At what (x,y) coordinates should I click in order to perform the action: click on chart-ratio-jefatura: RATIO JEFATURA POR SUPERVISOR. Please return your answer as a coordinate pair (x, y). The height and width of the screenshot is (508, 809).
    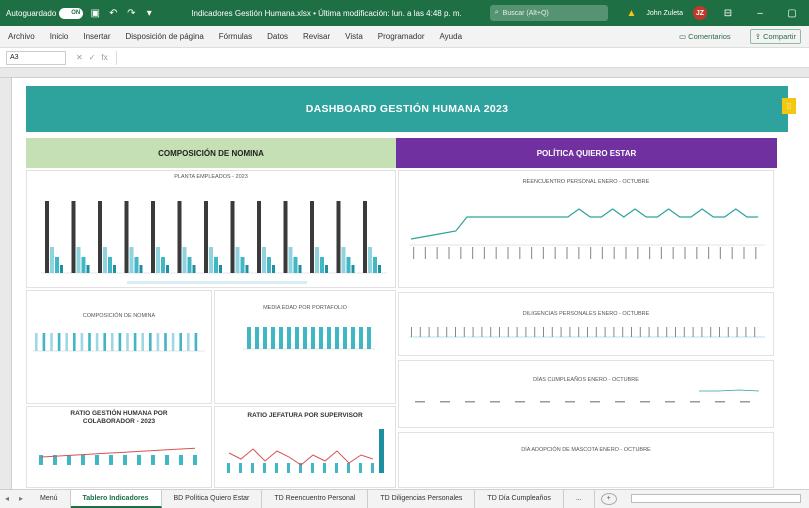
    Looking at the image, I should click on (305, 447).